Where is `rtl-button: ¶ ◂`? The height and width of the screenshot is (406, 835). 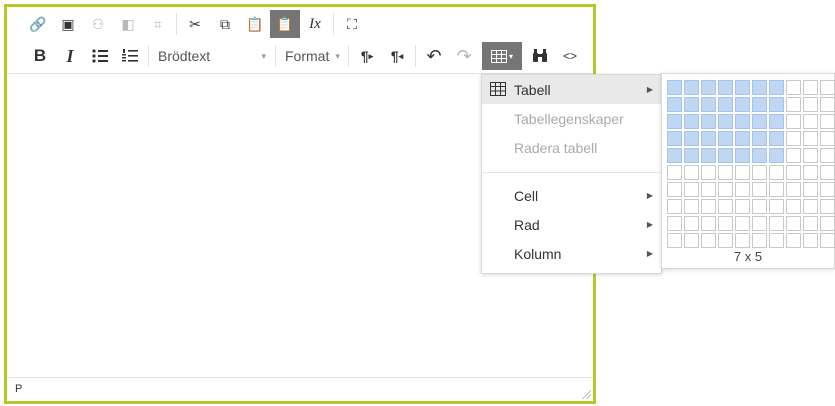
rtl-button: ¶ ◂ is located at coordinates (397, 56).